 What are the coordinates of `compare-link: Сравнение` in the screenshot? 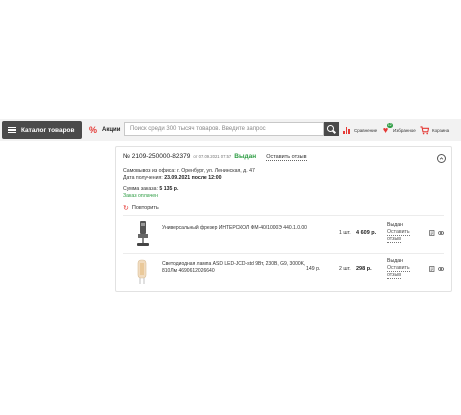 It's located at (359, 130).